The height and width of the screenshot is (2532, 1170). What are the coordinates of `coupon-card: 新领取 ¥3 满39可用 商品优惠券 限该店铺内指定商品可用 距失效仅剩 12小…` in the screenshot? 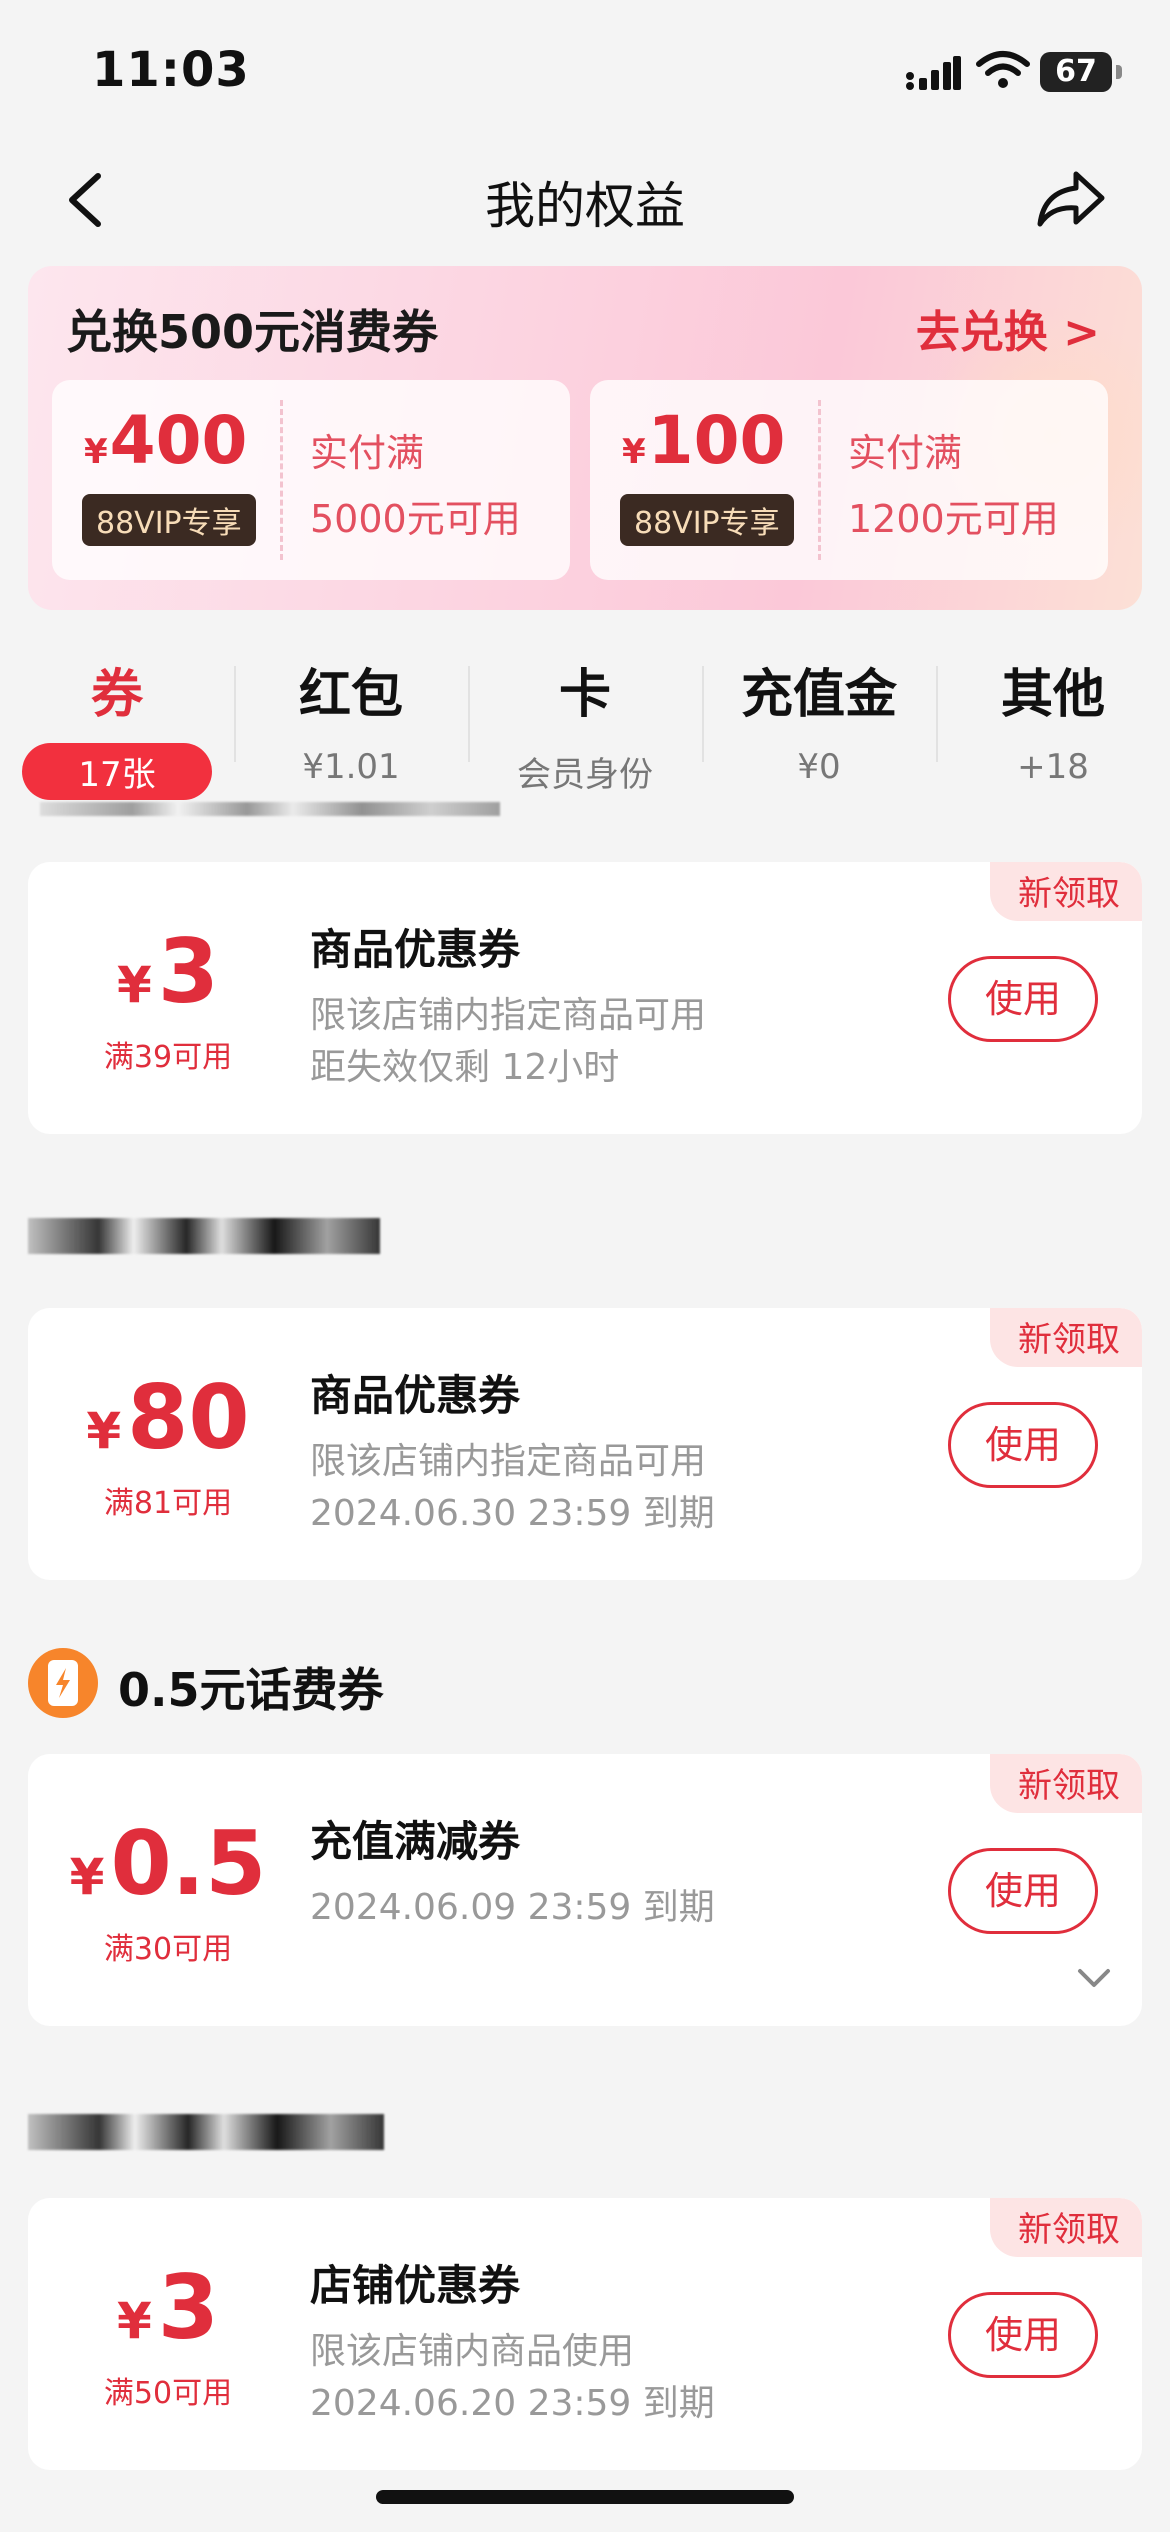 It's located at (585, 998).